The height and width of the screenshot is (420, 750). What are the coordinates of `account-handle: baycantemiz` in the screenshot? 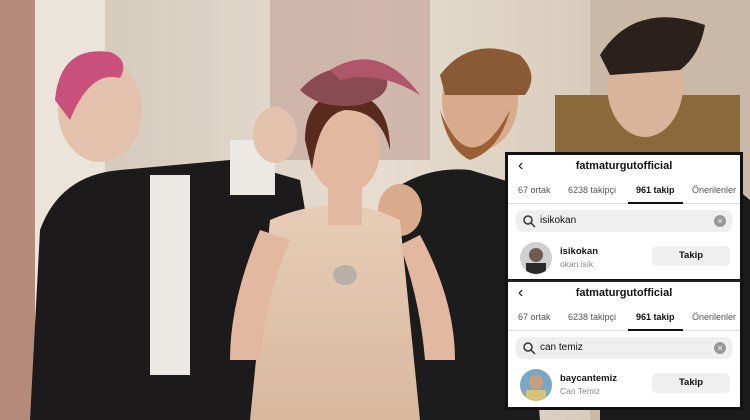 It's located at (589, 378).